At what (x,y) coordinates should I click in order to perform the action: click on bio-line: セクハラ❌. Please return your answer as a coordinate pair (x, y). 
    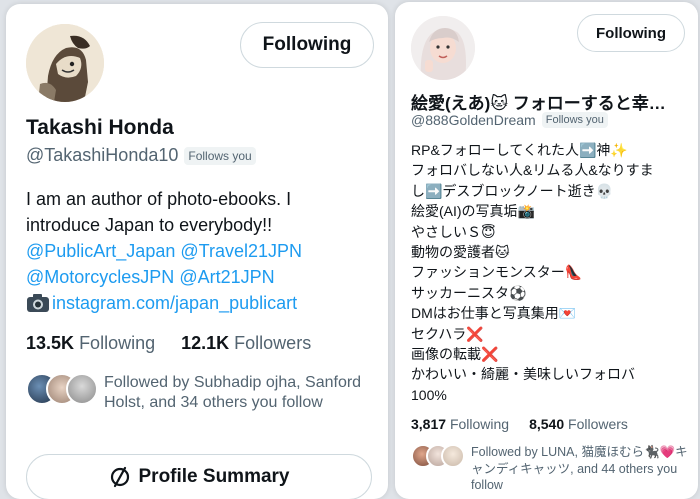
    Looking at the image, I should click on (447, 333).